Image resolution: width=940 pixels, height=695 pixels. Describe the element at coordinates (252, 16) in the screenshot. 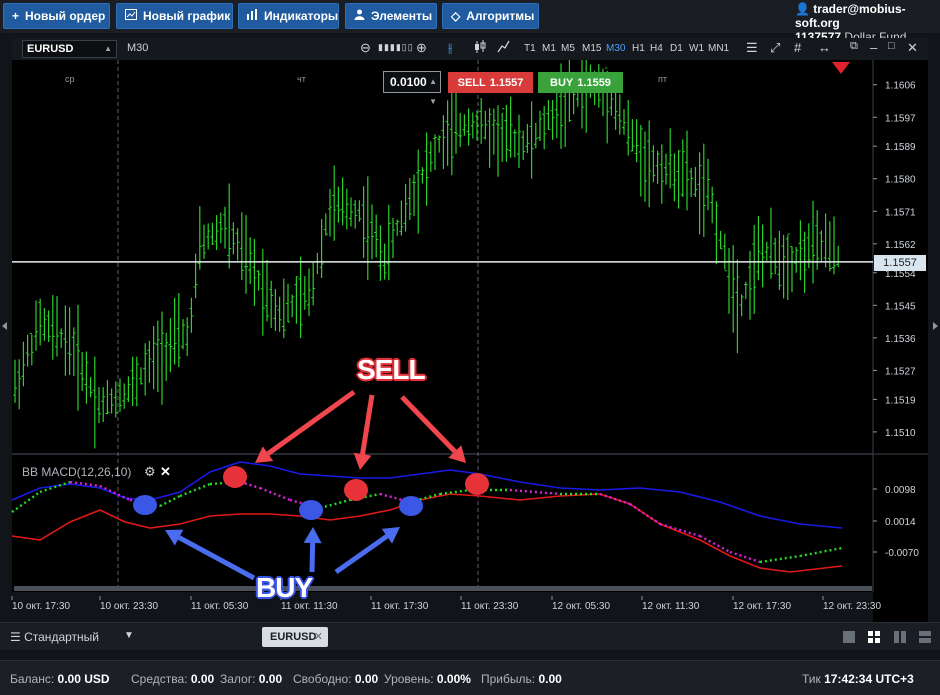

I see `indicators-icon` at that location.